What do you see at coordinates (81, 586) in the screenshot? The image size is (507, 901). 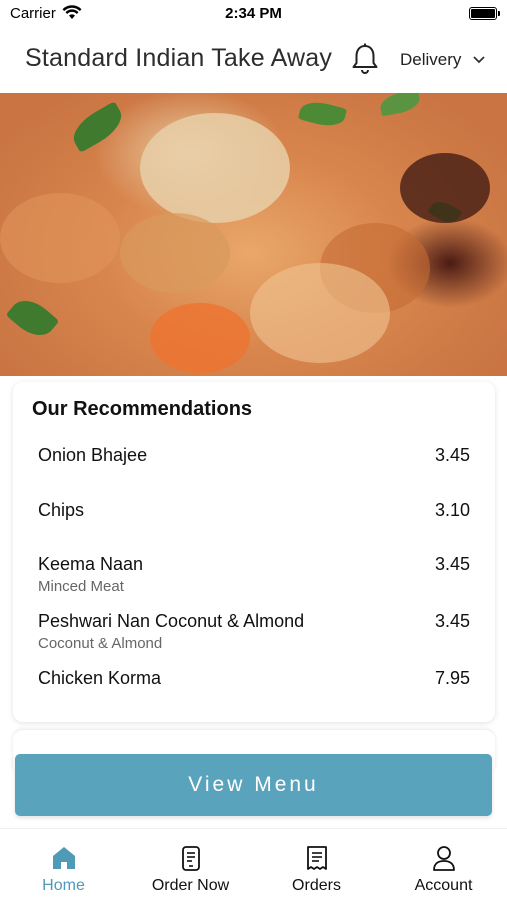 I see `menu-item-description: Minced Meat` at bounding box center [81, 586].